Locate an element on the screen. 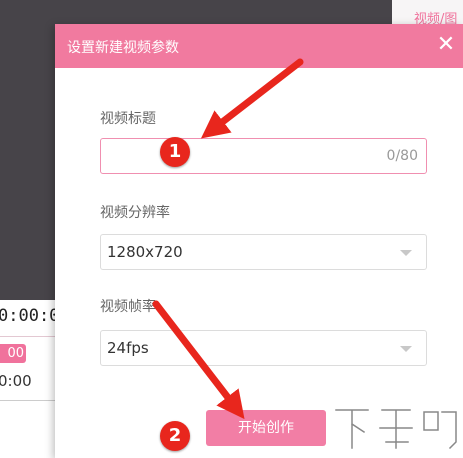 This screenshot has height=458, width=463. step-marker-2: 2 is located at coordinates (175, 436).